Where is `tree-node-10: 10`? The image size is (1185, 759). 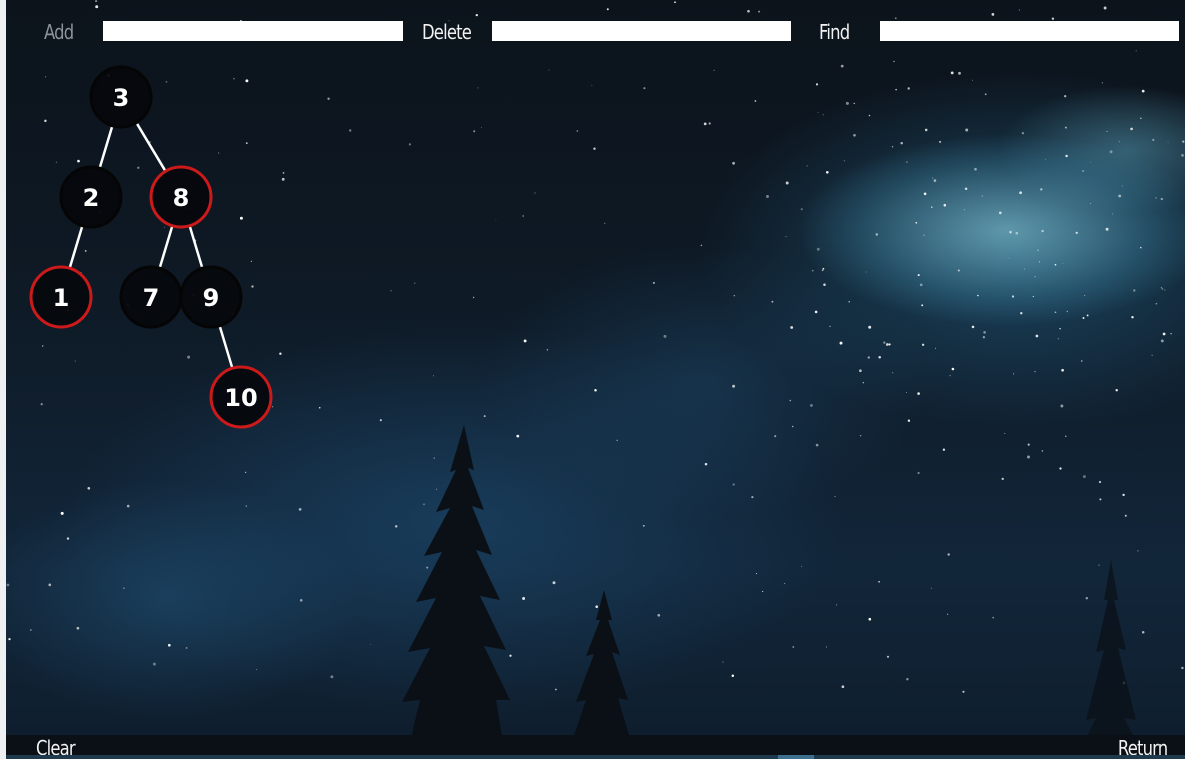 tree-node-10: 10 is located at coordinates (241, 397).